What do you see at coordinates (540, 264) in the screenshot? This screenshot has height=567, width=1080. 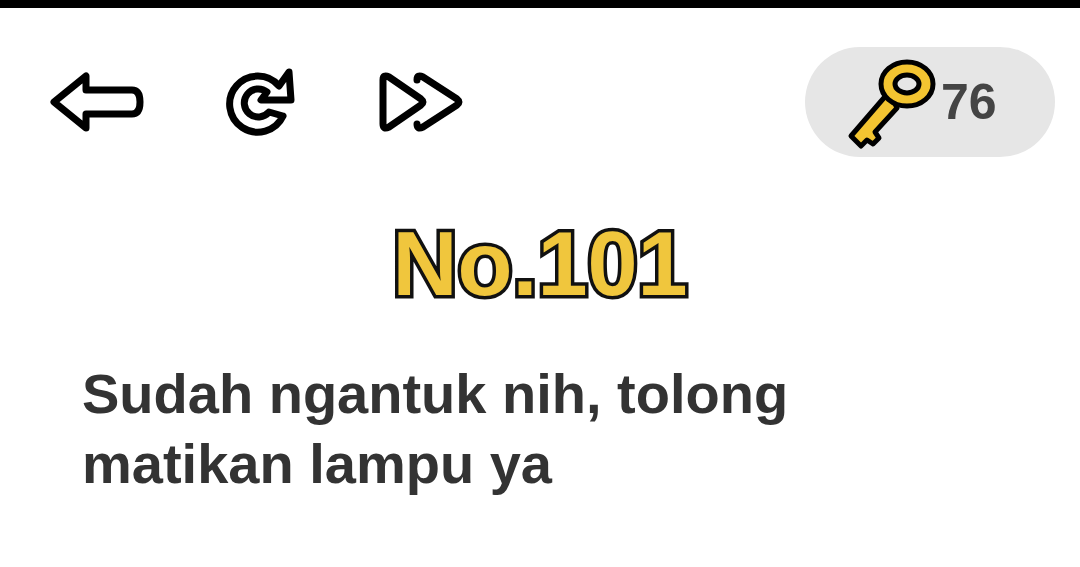 I see `level-title: No.101` at bounding box center [540, 264].